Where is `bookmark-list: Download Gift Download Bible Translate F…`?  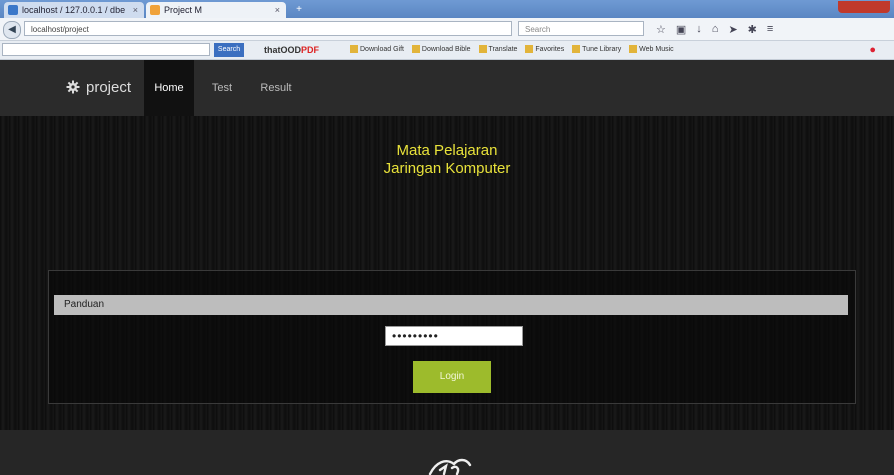
bookmark-list: Download Gift Download Bible Translate F… is located at coordinates (509, 50).